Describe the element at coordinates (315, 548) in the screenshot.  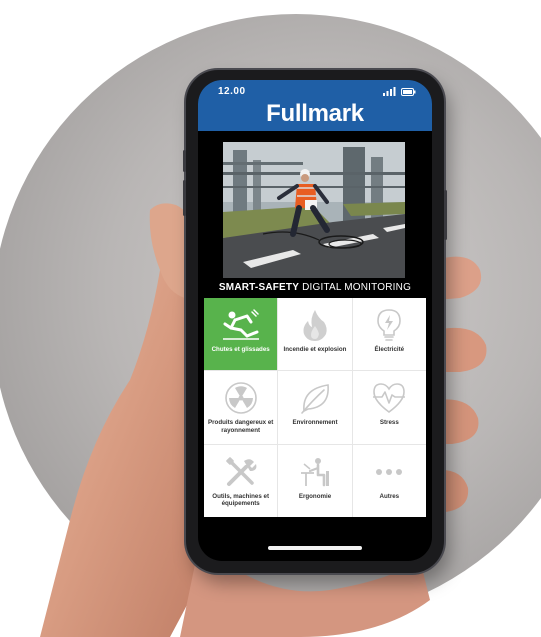
I see `home-indicator` at that location.